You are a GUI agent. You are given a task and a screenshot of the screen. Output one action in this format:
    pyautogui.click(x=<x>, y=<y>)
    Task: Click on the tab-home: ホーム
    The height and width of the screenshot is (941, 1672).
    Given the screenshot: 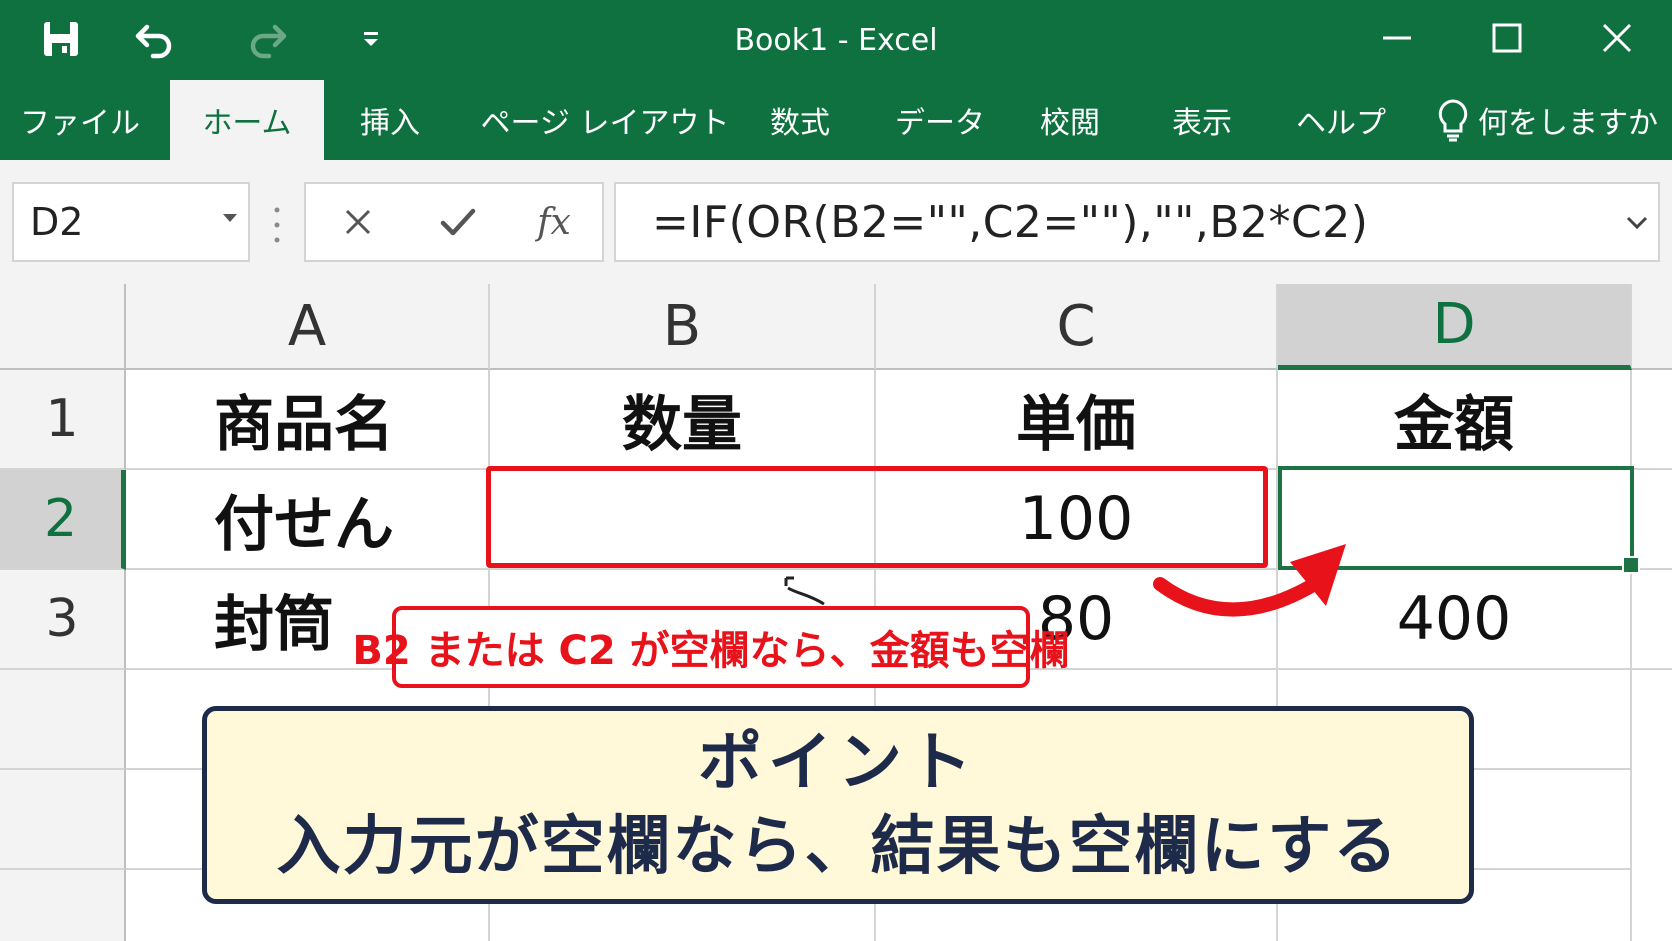 What is the action you would take?
    pyautogui.click(x=247, y=120)
    